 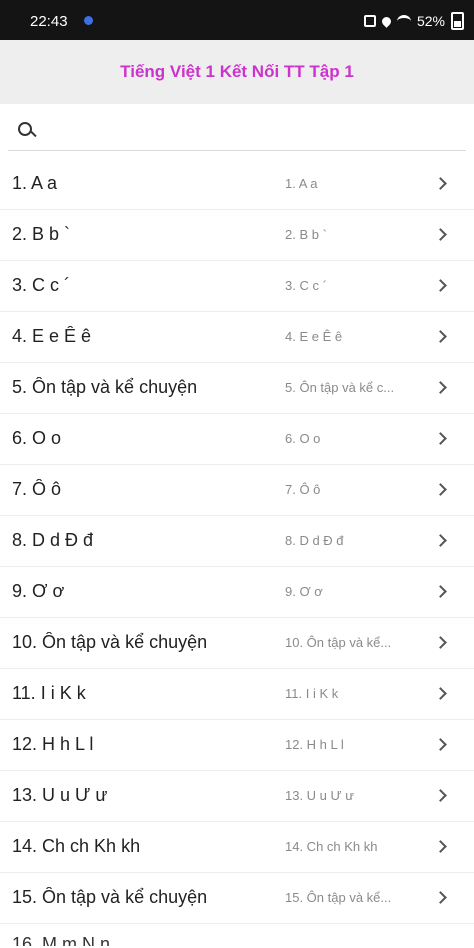 What do you see at coordinates (76, 846) in the screenshot?
I see `list-item-title: 14. Ch ch Kh kh` at bounding box center [76, 846].